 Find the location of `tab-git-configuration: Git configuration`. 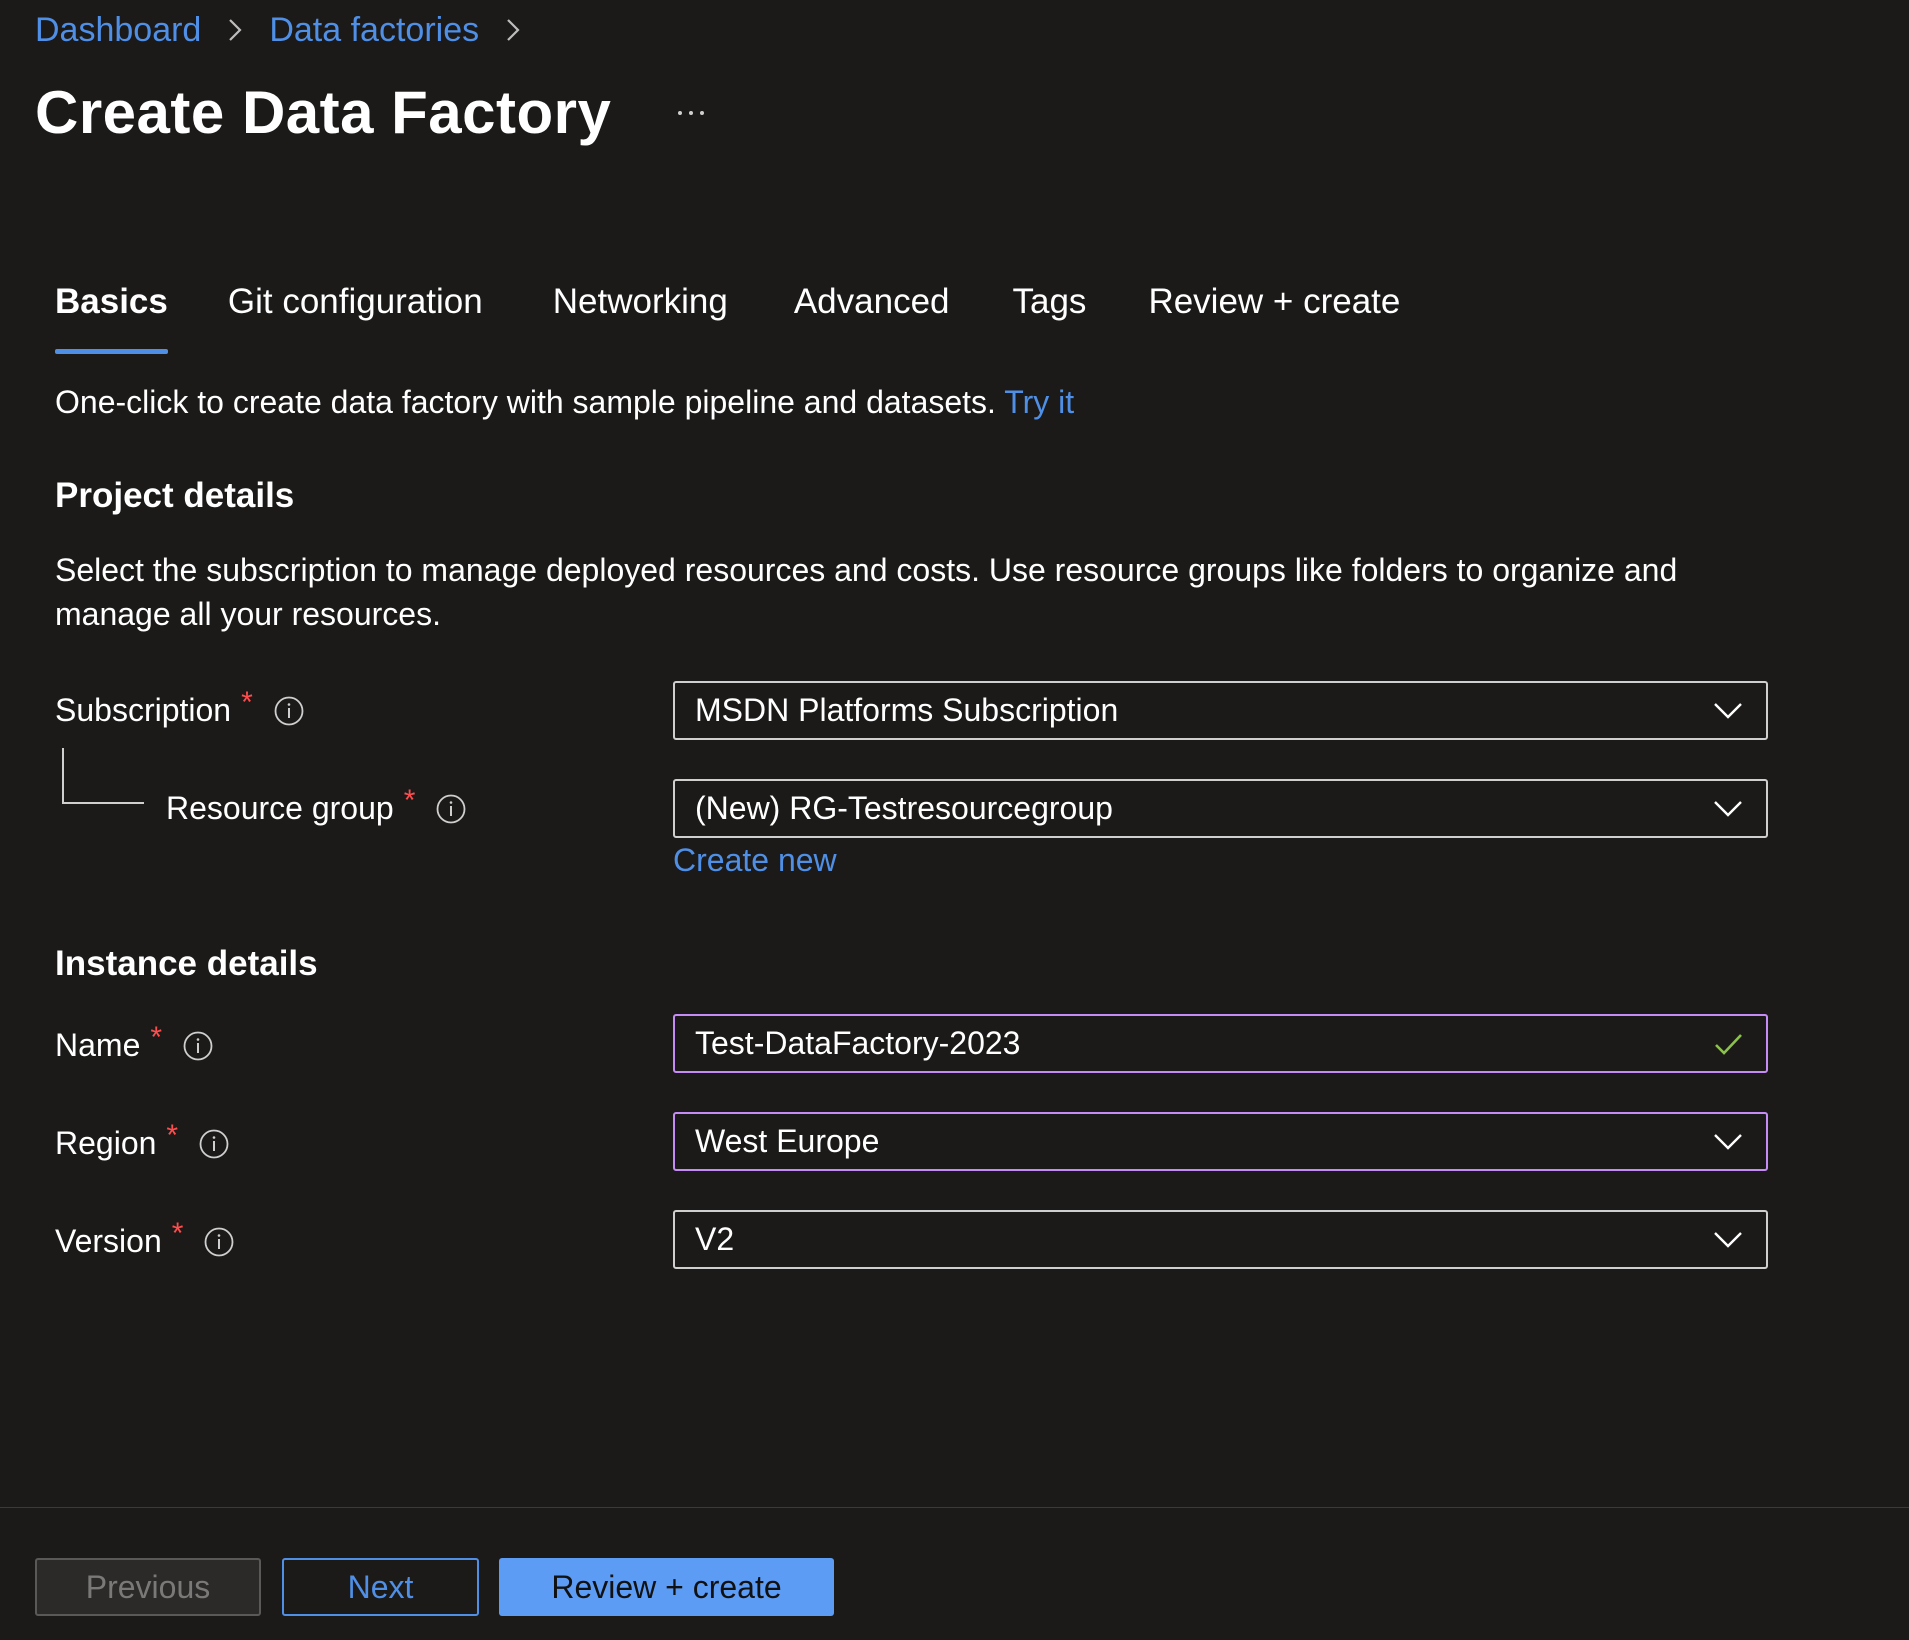

tab-git-configuration: Git configuration is located at coordinates (355, 318).